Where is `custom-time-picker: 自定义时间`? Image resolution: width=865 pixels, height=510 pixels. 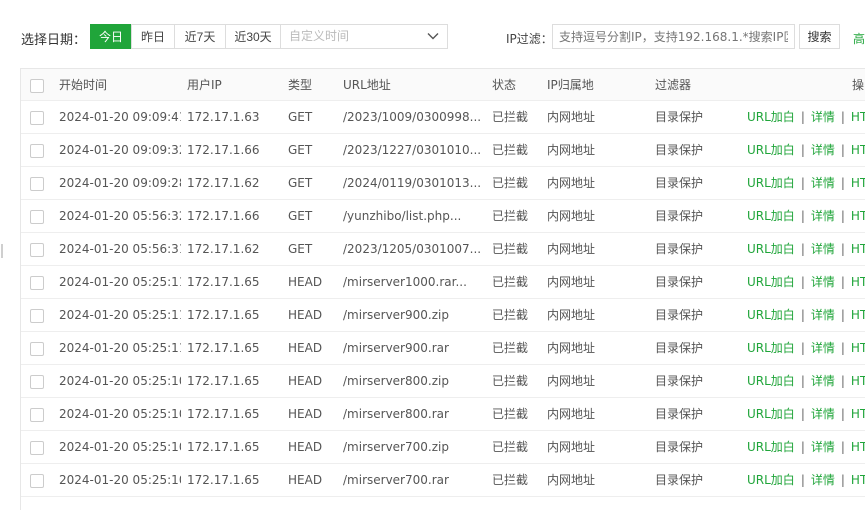 custom-time-picker: 自定义时间 is located at coordinates (364, 36).